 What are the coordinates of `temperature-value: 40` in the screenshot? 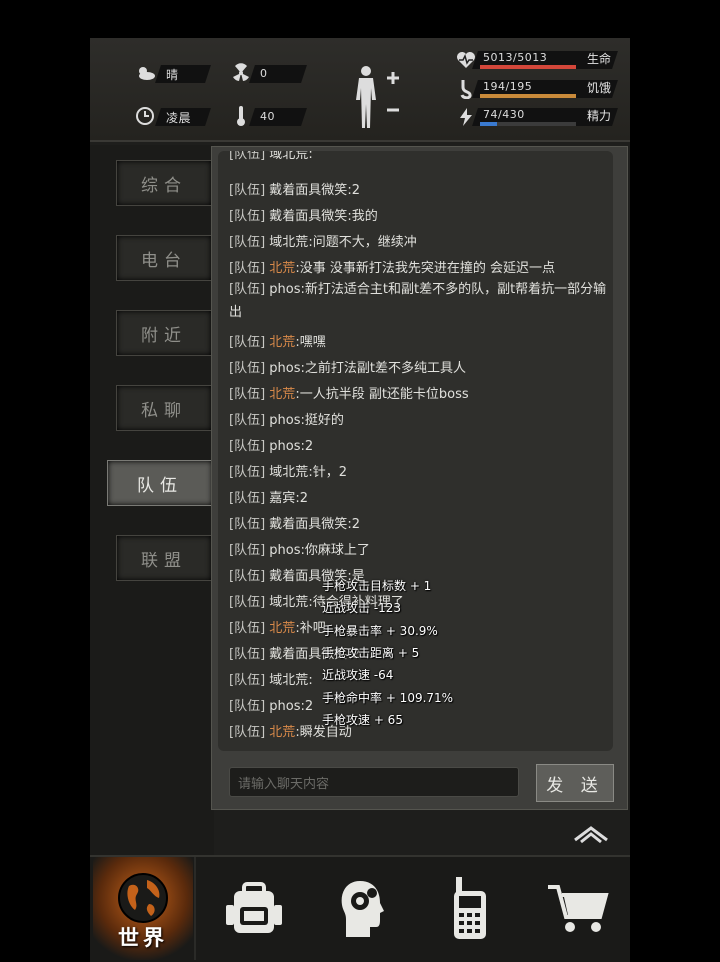 It's located at (267, 116).